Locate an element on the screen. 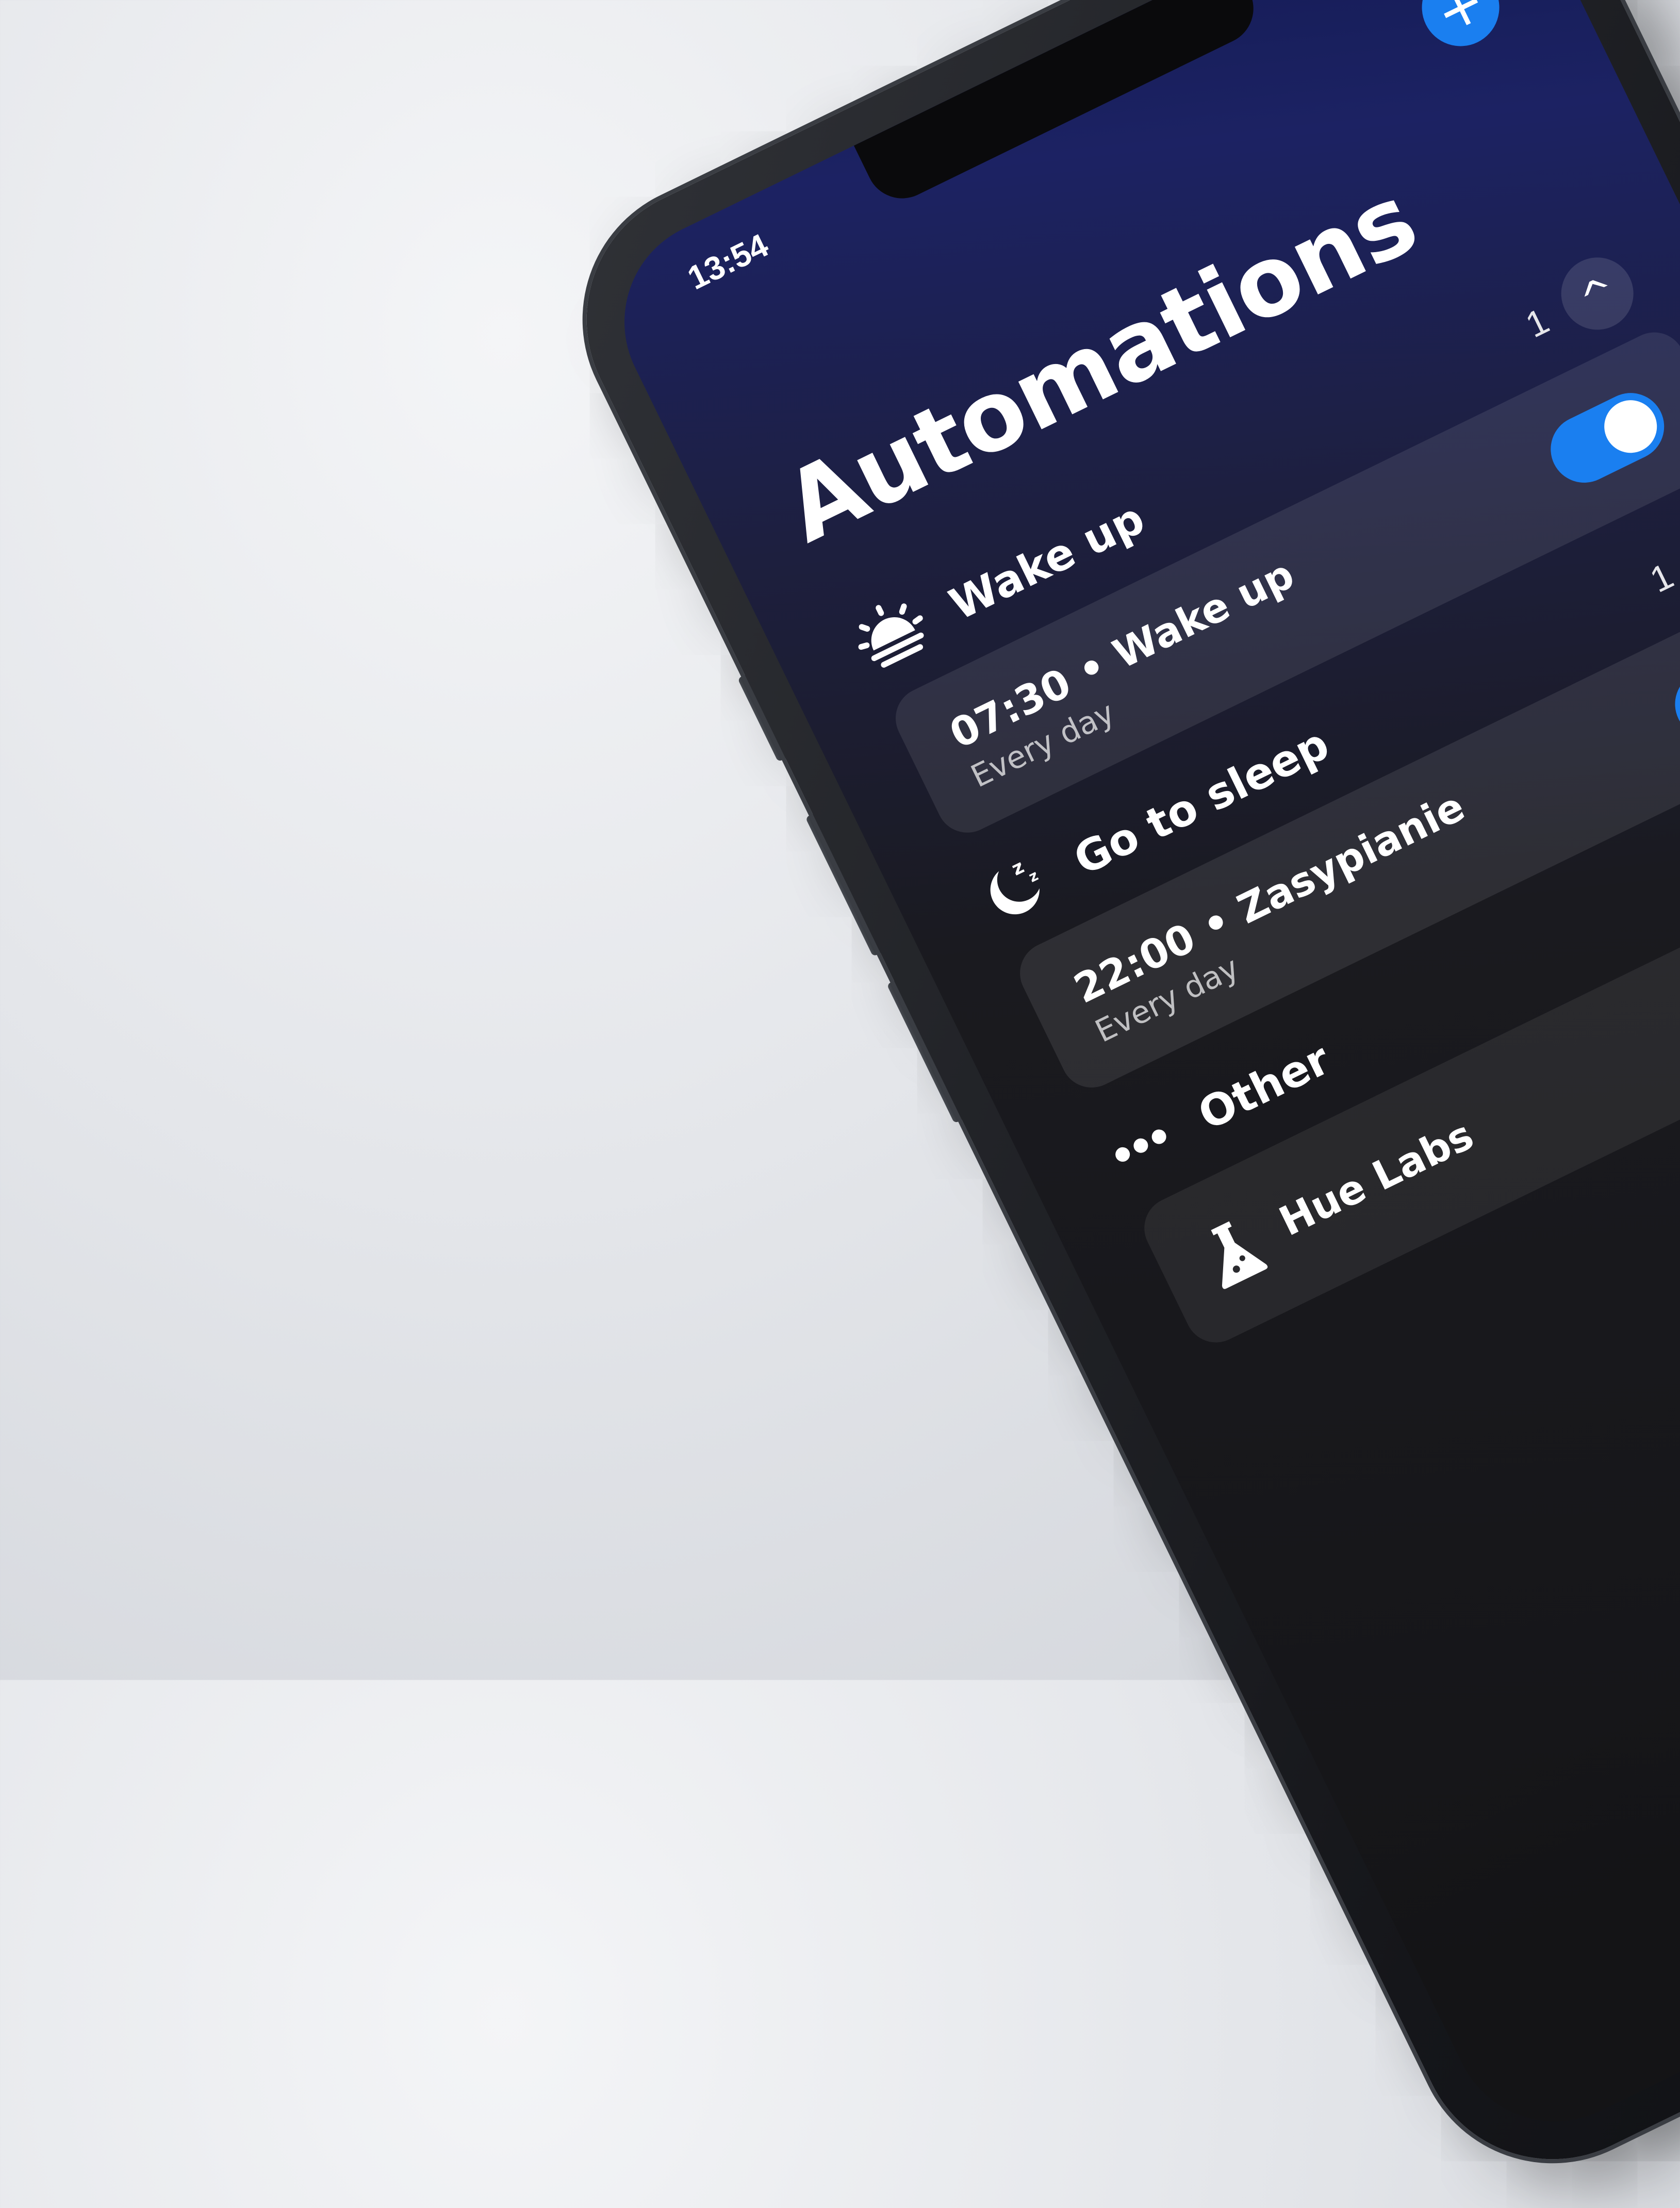 The width and height of the screenshot is (1680, 2208). collapse-button: ^ is located at coordinates (1597, 293).